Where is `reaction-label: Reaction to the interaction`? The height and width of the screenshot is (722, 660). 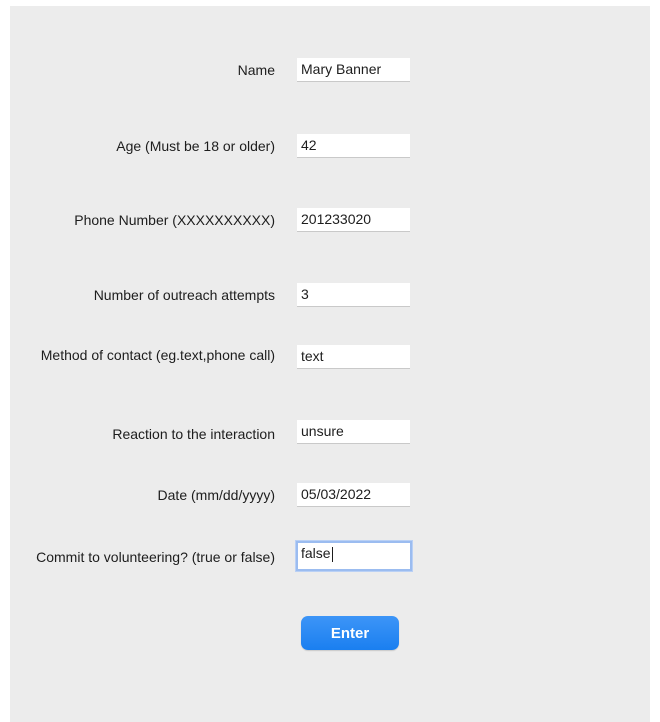 reaction-label: Reaction to the interaction is located at coordinates (193, 434).